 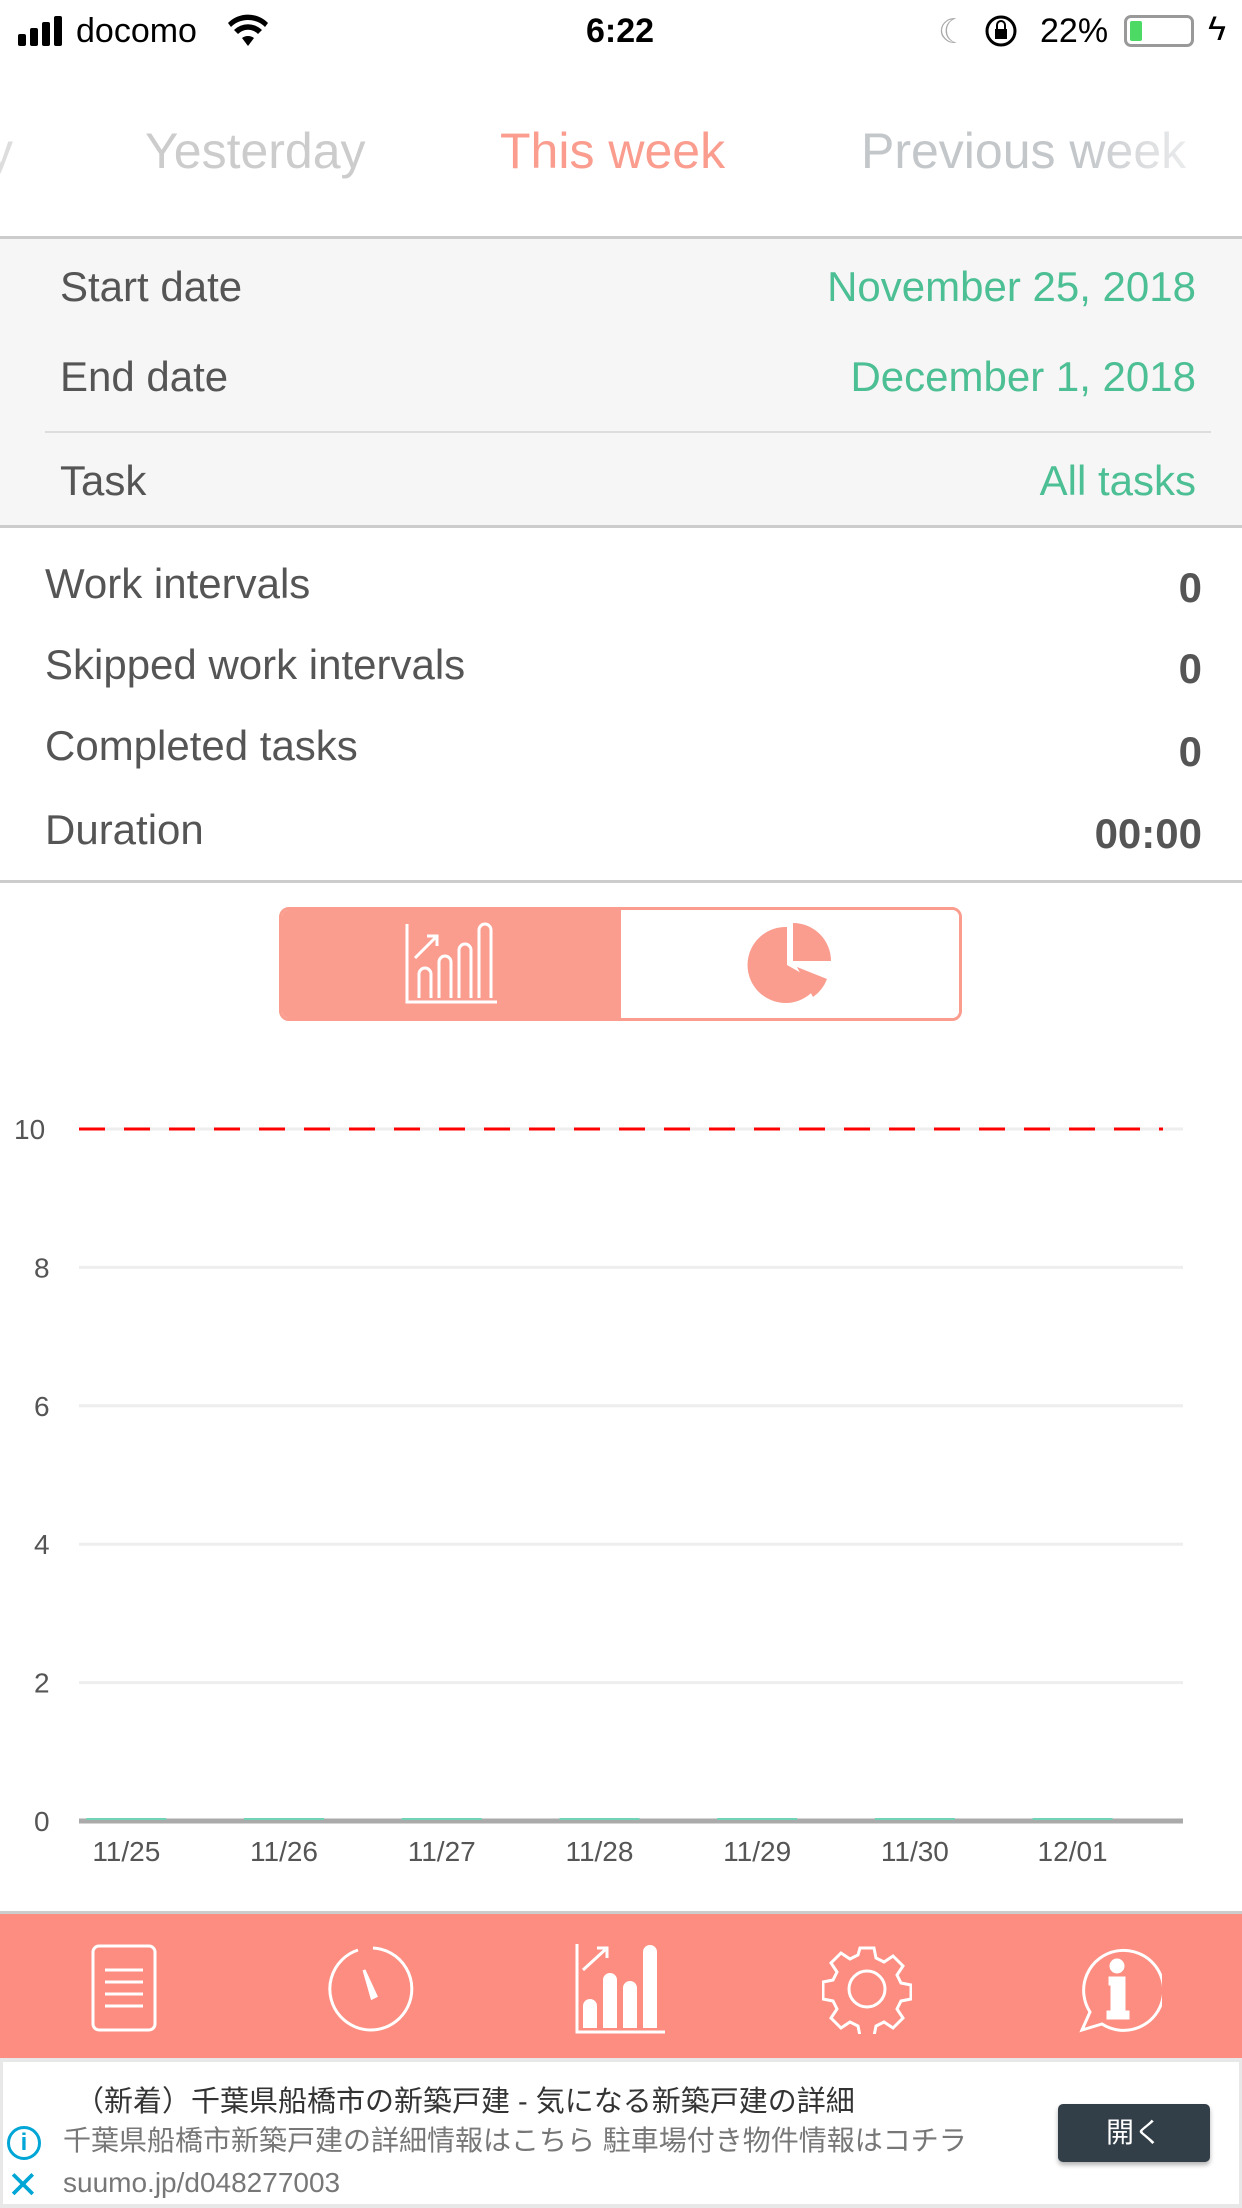 I want to click on y-tick-label: 6, so click(x=42, y=1406).